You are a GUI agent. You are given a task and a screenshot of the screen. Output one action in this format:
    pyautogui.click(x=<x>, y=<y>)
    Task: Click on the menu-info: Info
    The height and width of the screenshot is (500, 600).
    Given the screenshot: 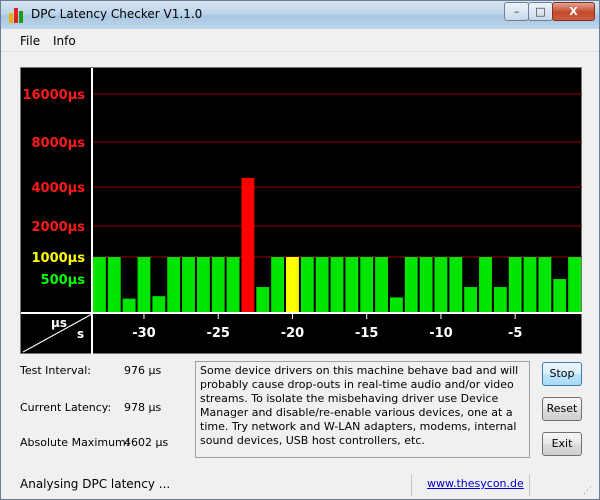 What is the action you would take?
    pyautogui.click(x=64, y=41)
    